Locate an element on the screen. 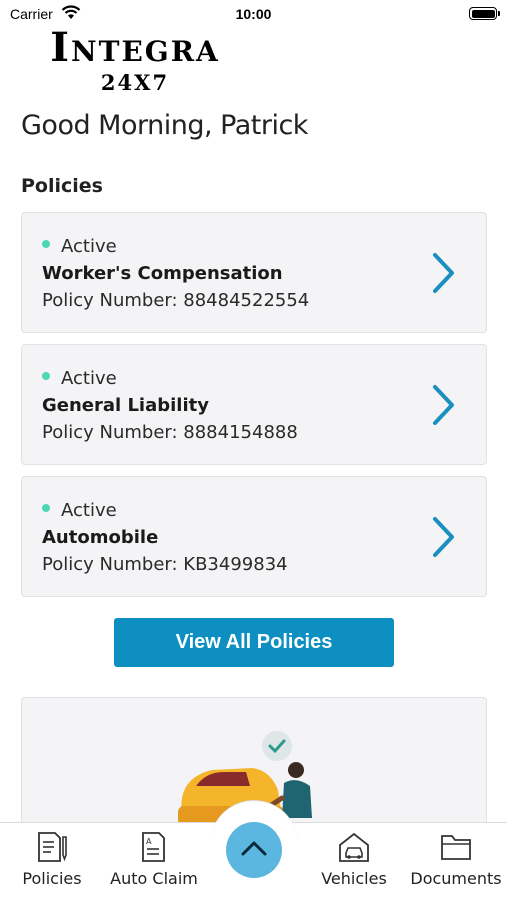 This screenshot has height=900, width=507. claim-form-icon: A is located at coordinates (153, 847).